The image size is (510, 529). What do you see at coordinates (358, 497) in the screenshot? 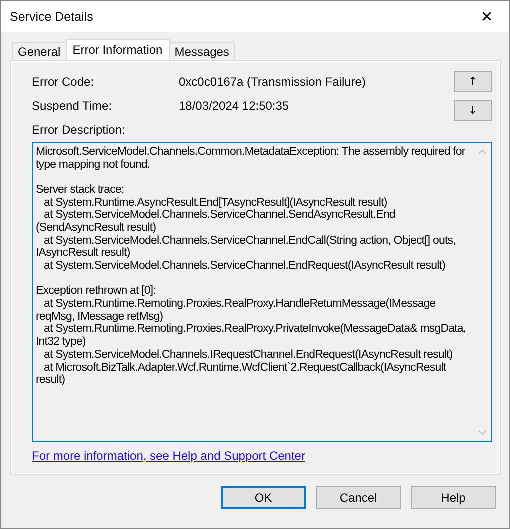
I see `dialog-button: Cancel` at bounding box center [358, 497].